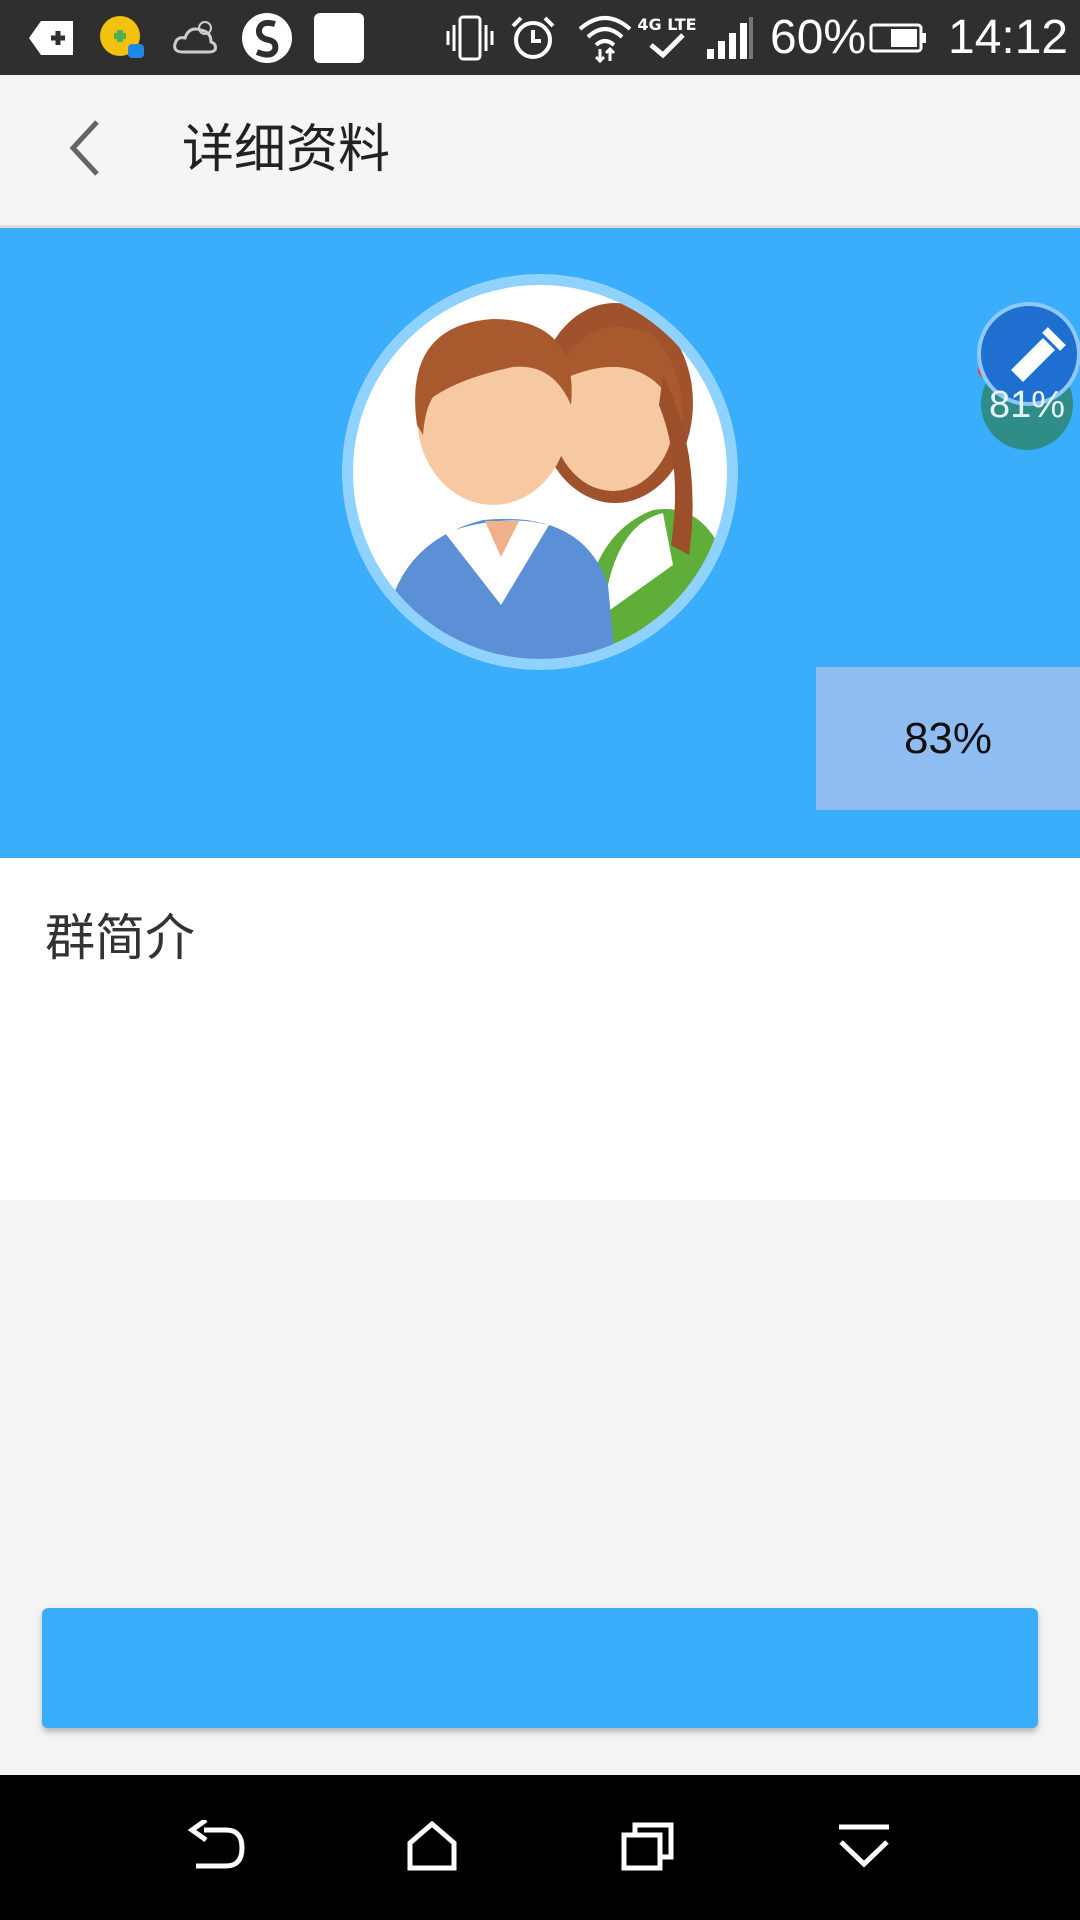 Image resolution: width=1080 pixels, height=1920 pixels. Describe the element at coordinates (898, 37) in the screenshot. I see `battery-icon` at that location.